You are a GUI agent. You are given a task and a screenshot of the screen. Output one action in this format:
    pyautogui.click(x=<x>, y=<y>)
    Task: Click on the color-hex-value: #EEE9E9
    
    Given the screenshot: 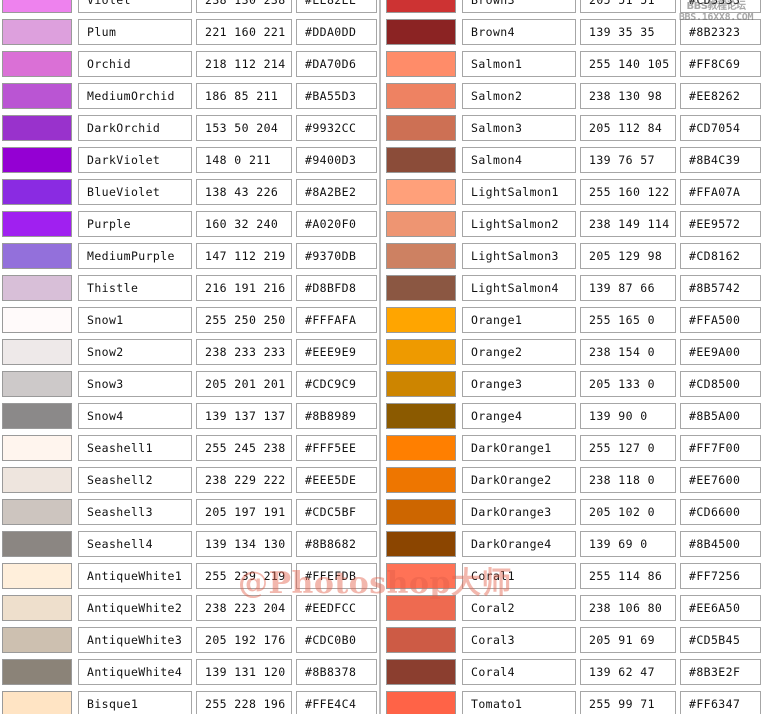 What is the action you would take?
    pyautogui.click(x=336, y=352)
    